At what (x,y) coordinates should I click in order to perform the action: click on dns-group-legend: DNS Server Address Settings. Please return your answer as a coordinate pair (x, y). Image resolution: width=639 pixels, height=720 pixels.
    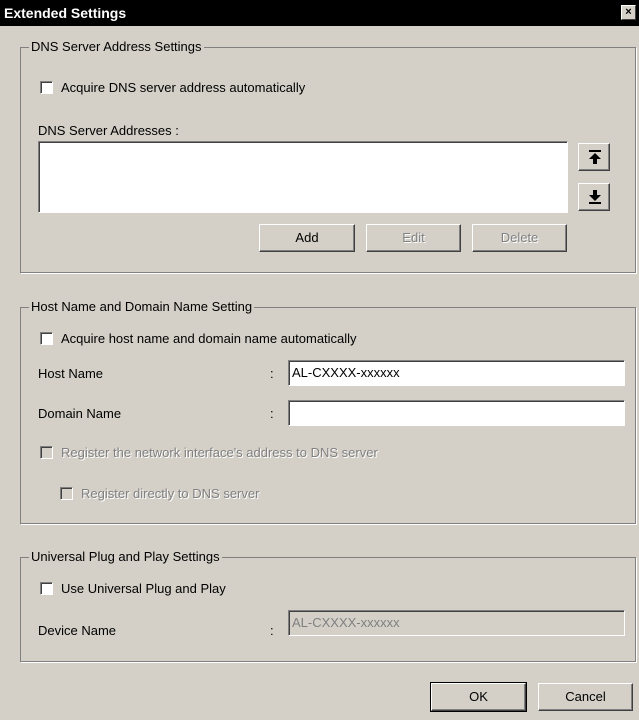
    Looking at the image, I should click on (116, 46).